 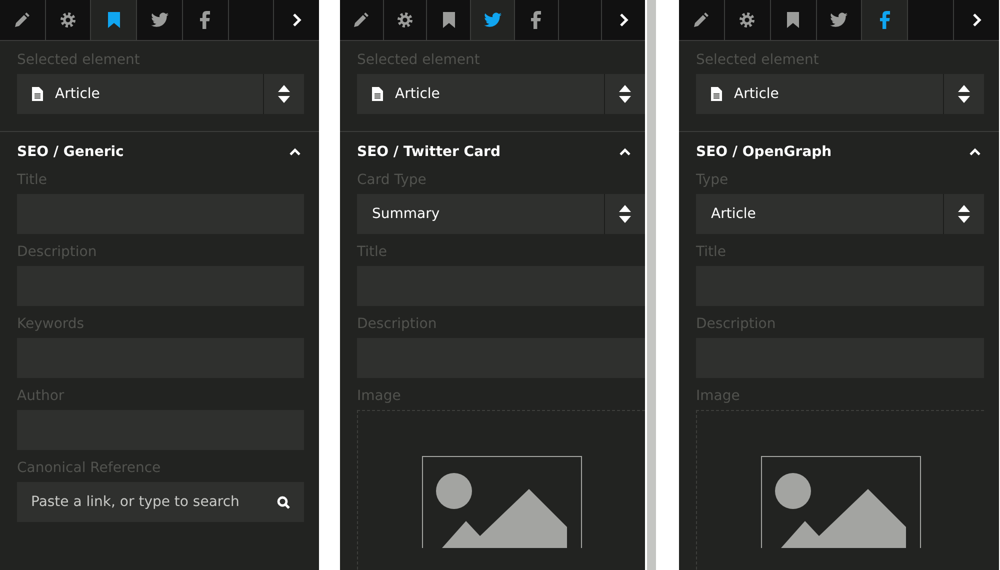 I want to click on search-field: Paste a link, or type to search, so click(x=160, y=502).